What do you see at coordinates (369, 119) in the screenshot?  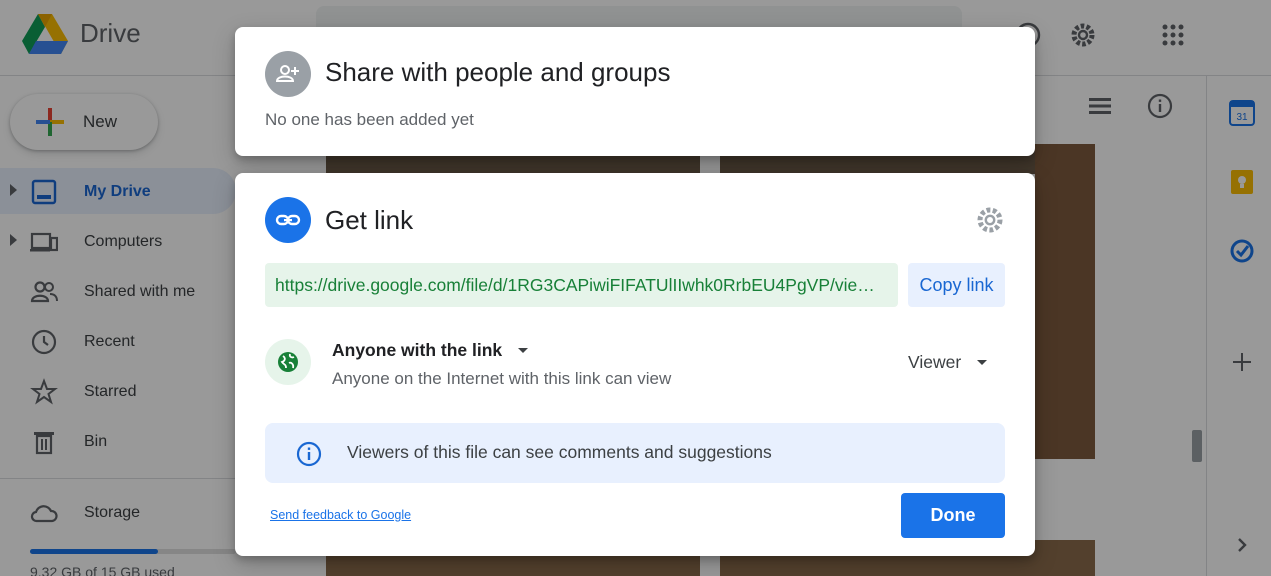 I see `share-empty-message: No one has been added yet` at bounding box center [369, 119].